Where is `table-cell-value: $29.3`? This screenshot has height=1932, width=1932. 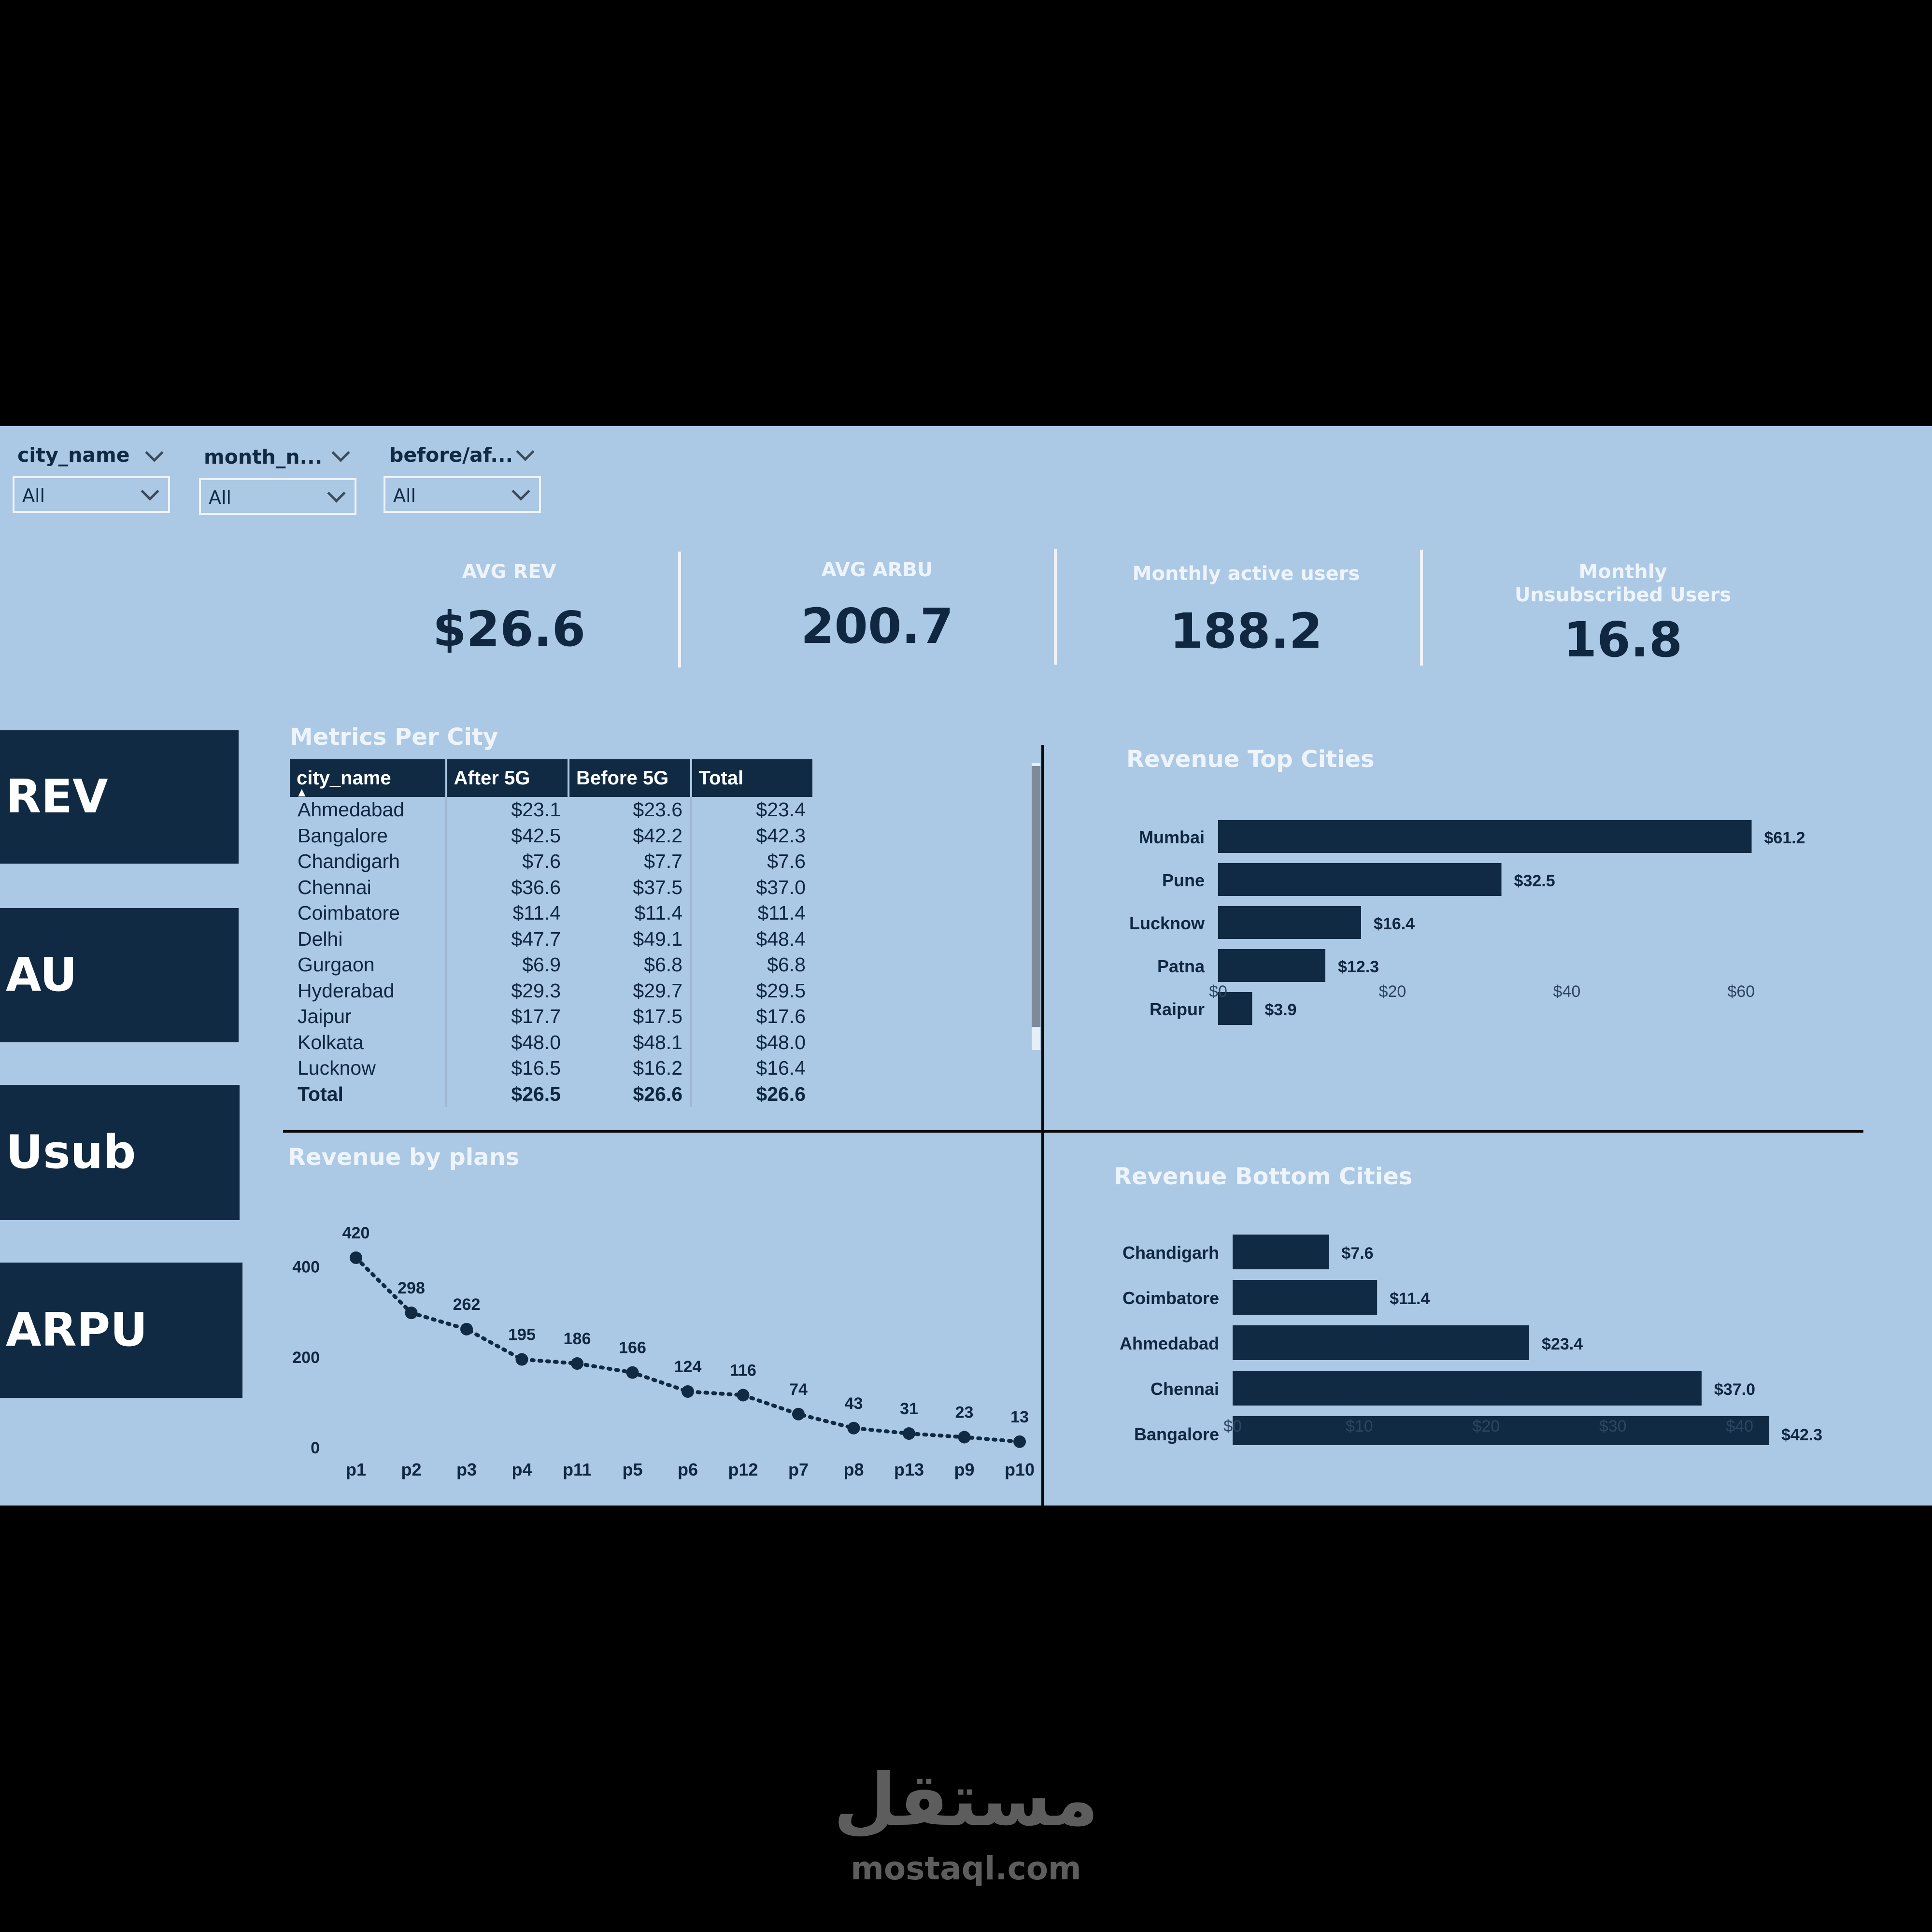
table-cell-value: $29.3 is located at coordinates (536, 990).